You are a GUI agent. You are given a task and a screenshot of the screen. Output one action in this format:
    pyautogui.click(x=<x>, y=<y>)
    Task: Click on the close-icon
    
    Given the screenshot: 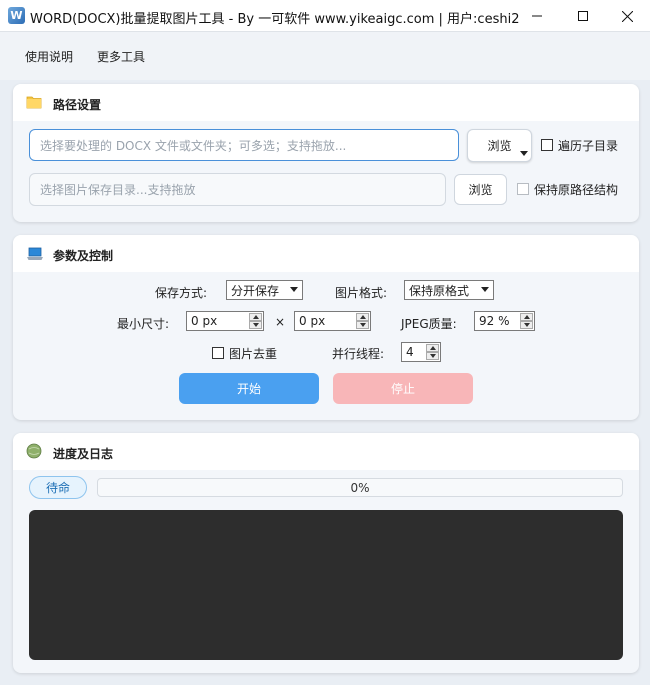 What is the action you would take?
    pyautogui.click(x=627, y=16)
    